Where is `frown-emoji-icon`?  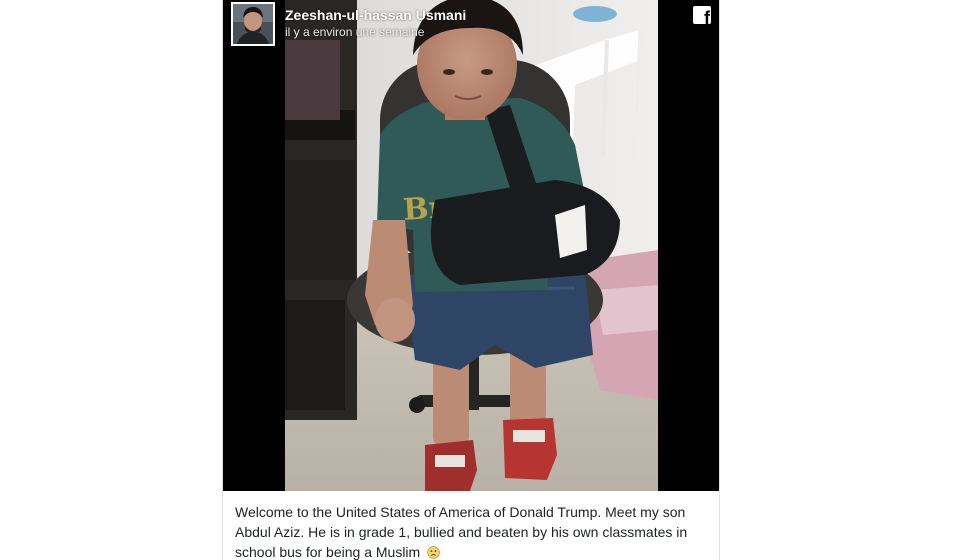 frown-emoji-icon is located at coordinates (433, 552).